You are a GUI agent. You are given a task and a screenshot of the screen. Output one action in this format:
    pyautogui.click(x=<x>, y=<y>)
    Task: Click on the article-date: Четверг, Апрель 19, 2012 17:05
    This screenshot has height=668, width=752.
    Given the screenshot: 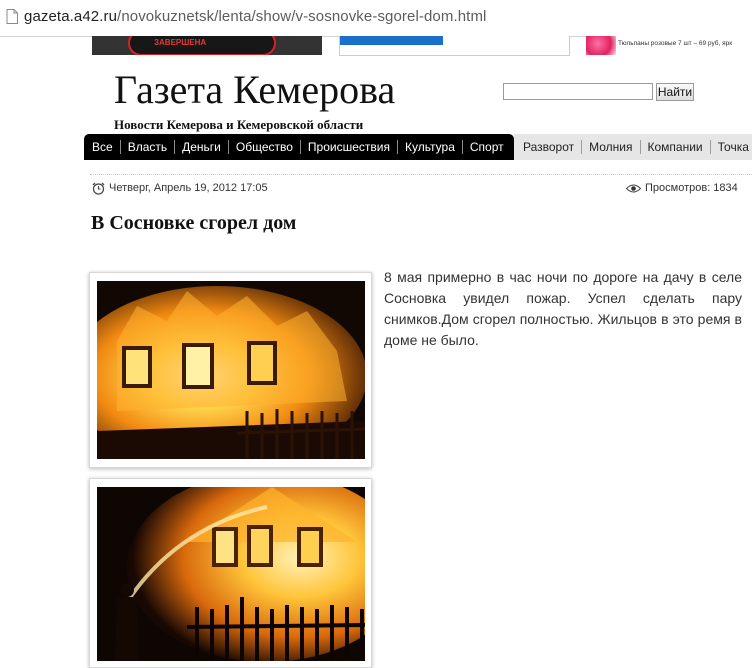 What is the action you would take?
    pyautogui.click(x=188, y=188)
    